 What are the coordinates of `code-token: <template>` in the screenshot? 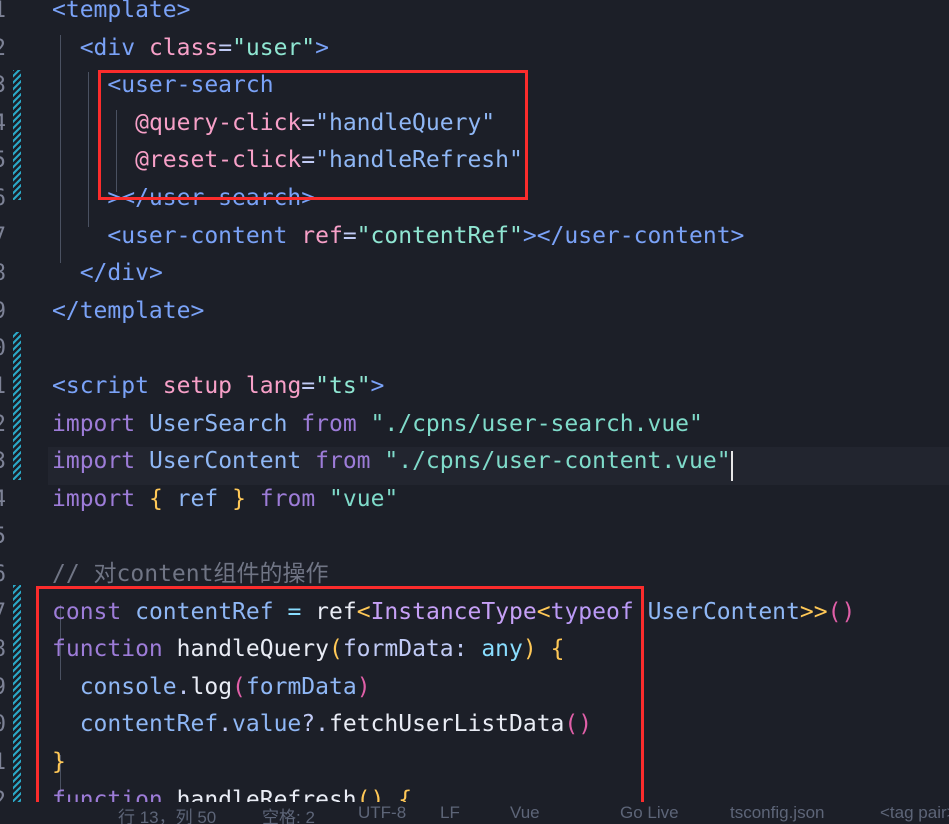 It's located at (121, 11).